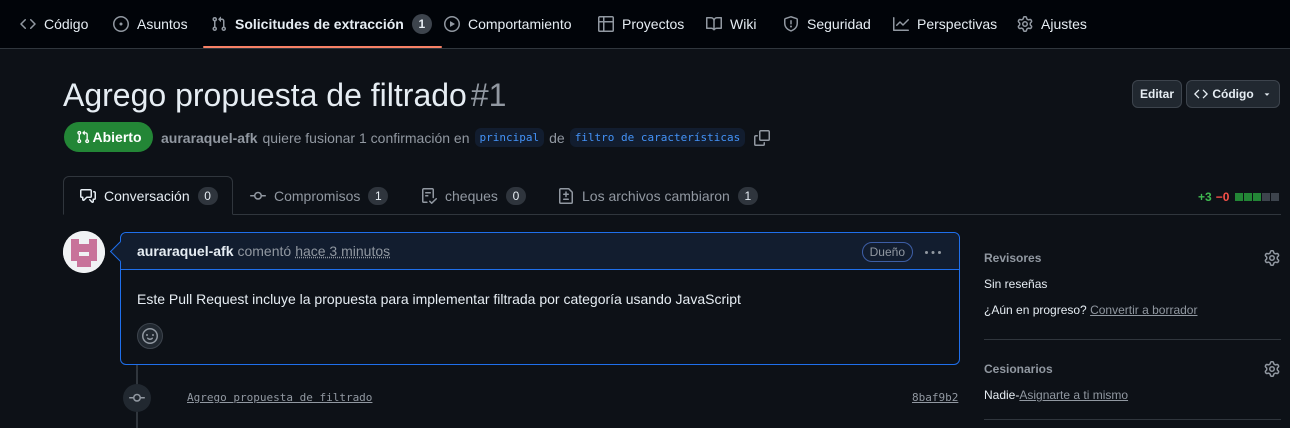 Image resolution: width=1290 pixels, height=428 pixels. What do you see at coordinates (342, 251) in the screenshot?
I see `comment-time: hace 3 minutos` at bounding box center [342, 251].